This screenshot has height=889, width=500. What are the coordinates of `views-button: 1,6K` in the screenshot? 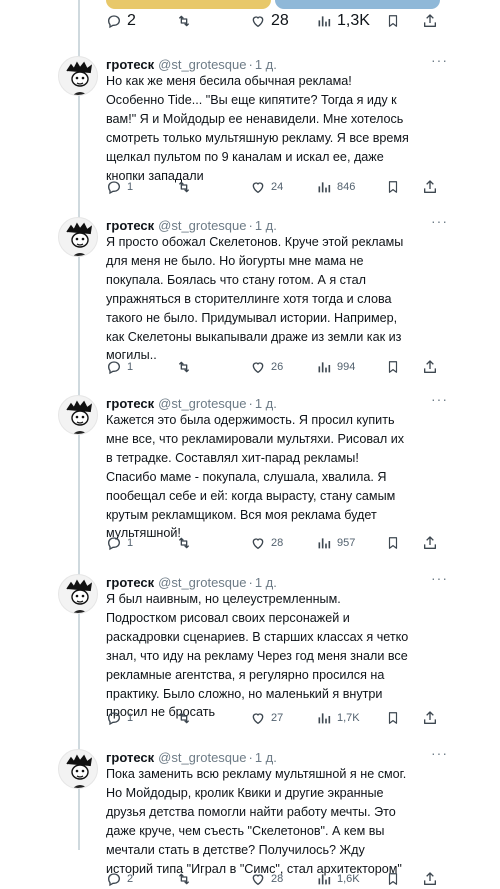 It's located at (338, 878).